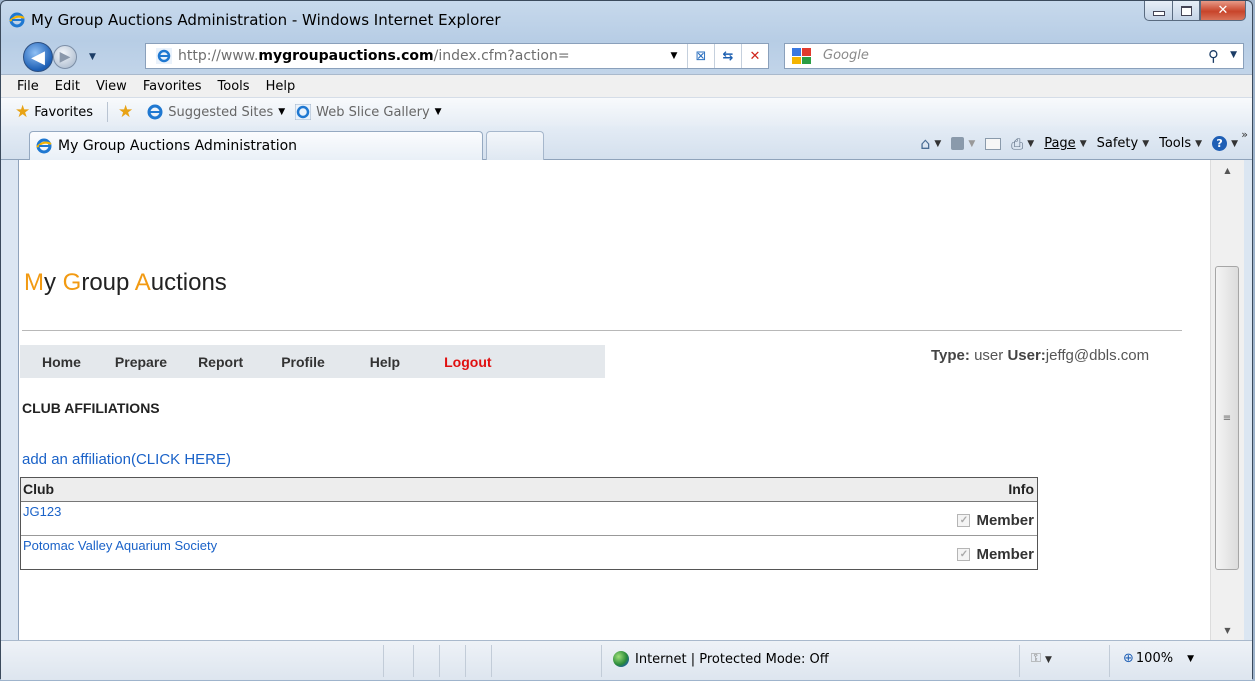 This screenshot has width=1255, height=681. I want to click on site-title: My Group Auctions, so click(125, 283).